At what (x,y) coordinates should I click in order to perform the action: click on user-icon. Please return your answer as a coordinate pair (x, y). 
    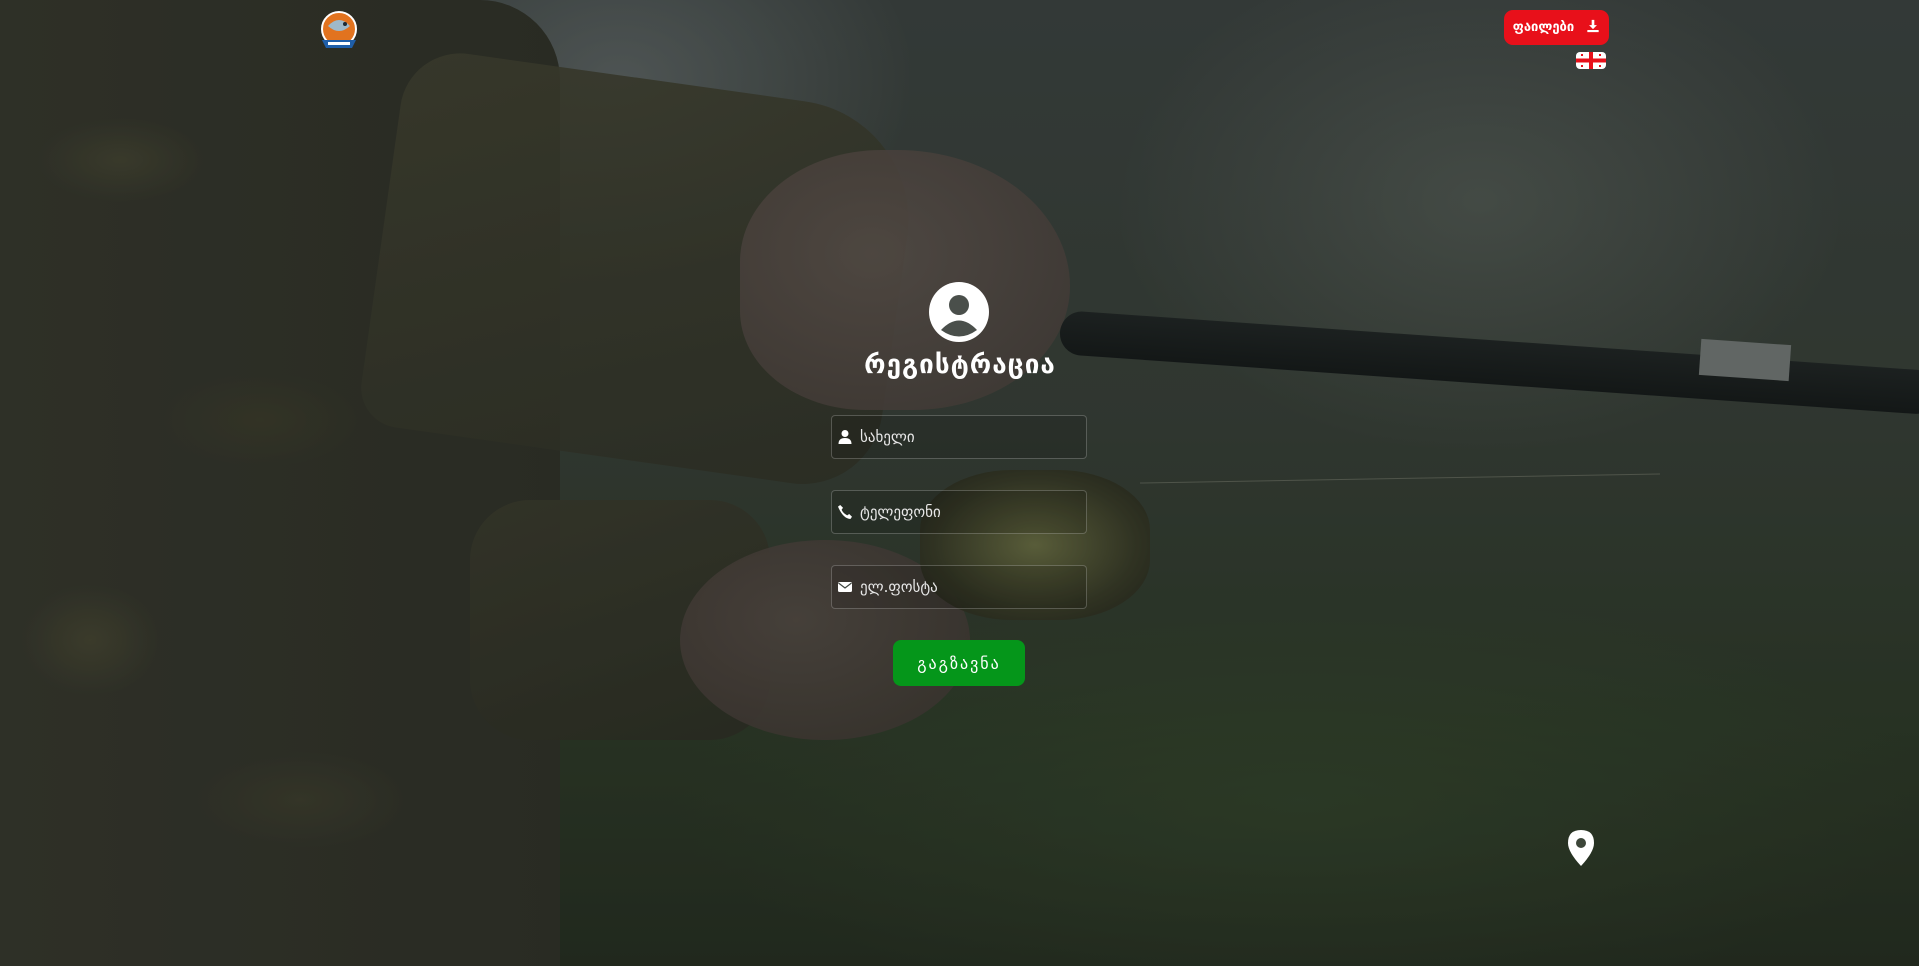
    Looking at the image, I should click on (845, 437).